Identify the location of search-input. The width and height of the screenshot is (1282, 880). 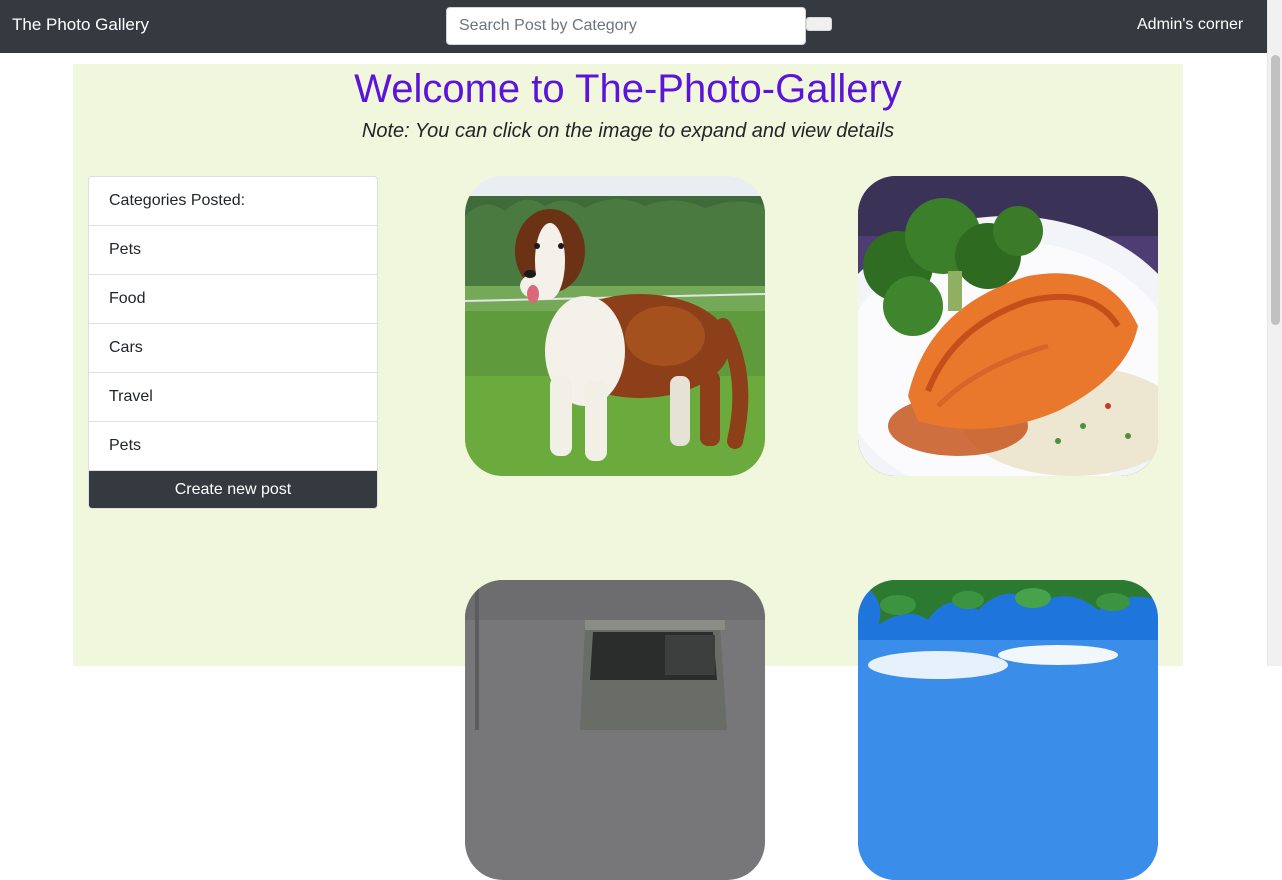
(626, 26).